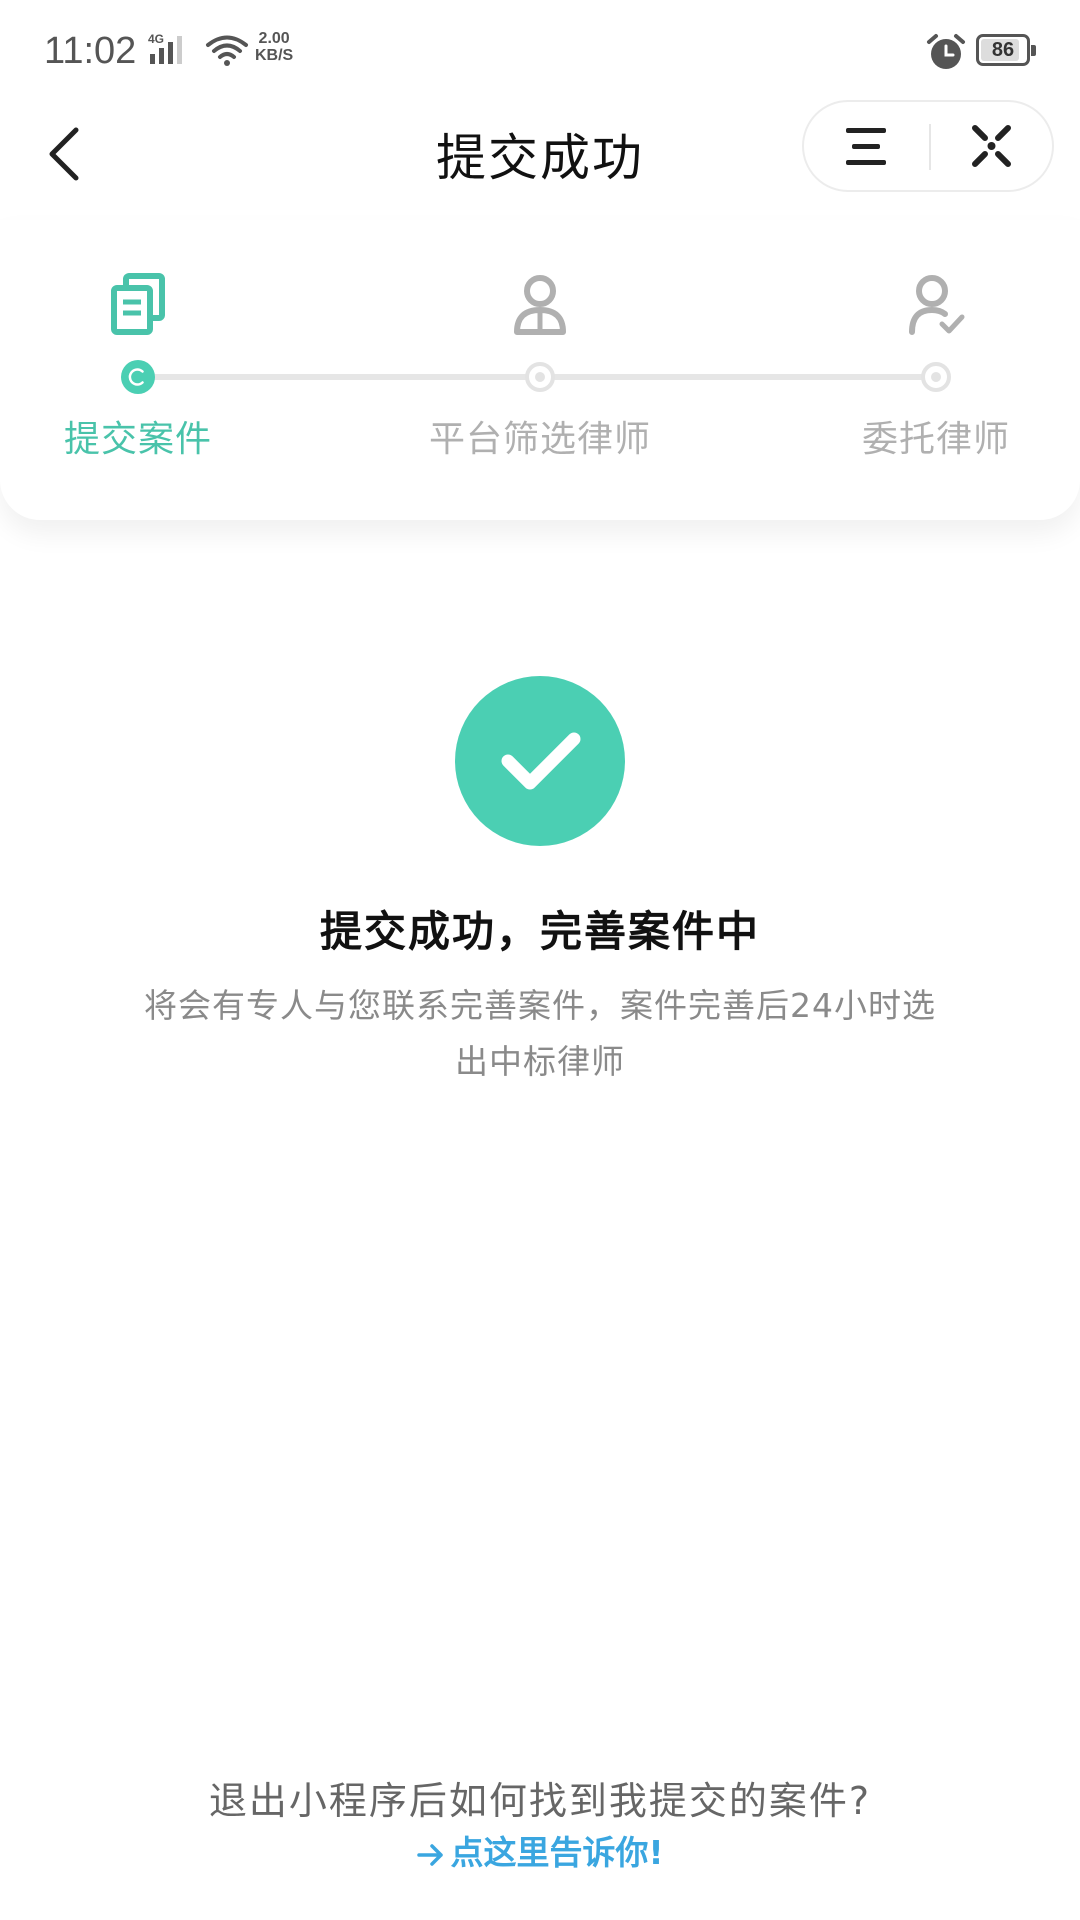  I want to click on step-submit-case: 提交案件, so click(138, 340).